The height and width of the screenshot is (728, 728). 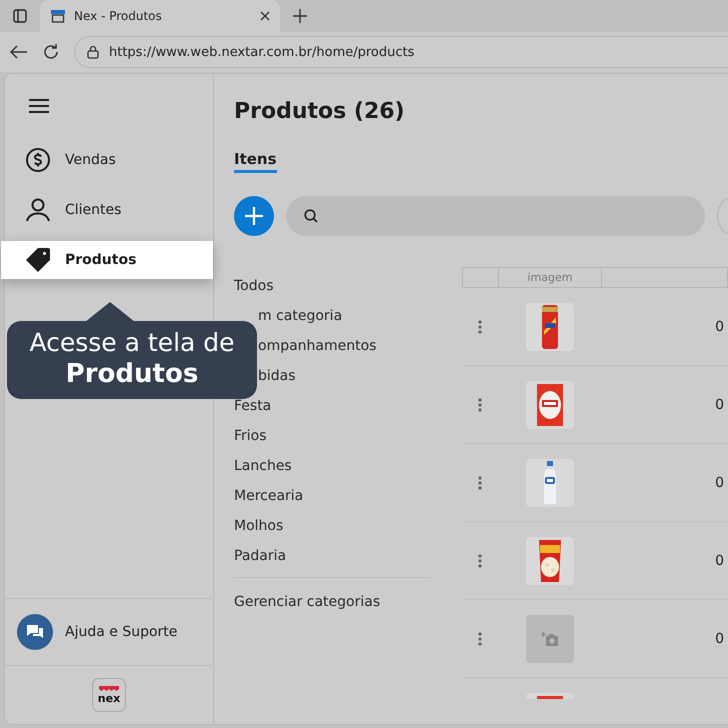 I want to click on browser-tab: Nex - Produtos, so click(x=160, y=16).